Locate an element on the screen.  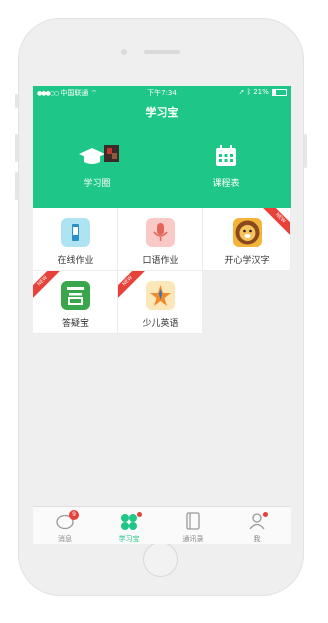
study-circle-icon-wrap is located at coordinates (97, 158).